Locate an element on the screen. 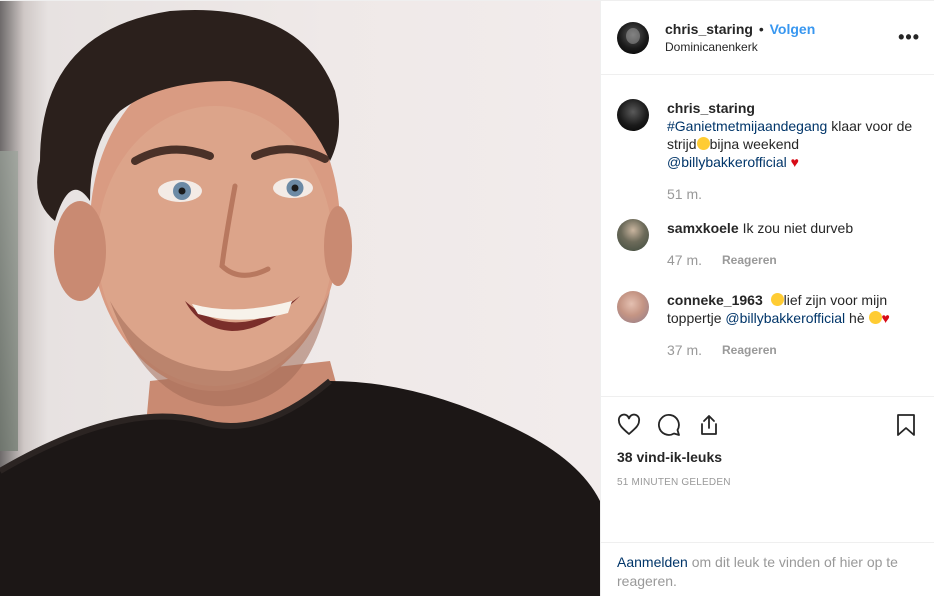 The width and height of the screenshot is (934, 596). post-actions: 38 vind-ik-leuks 51 MINUTEN GELEDEN is located at coordinates (767, 469).